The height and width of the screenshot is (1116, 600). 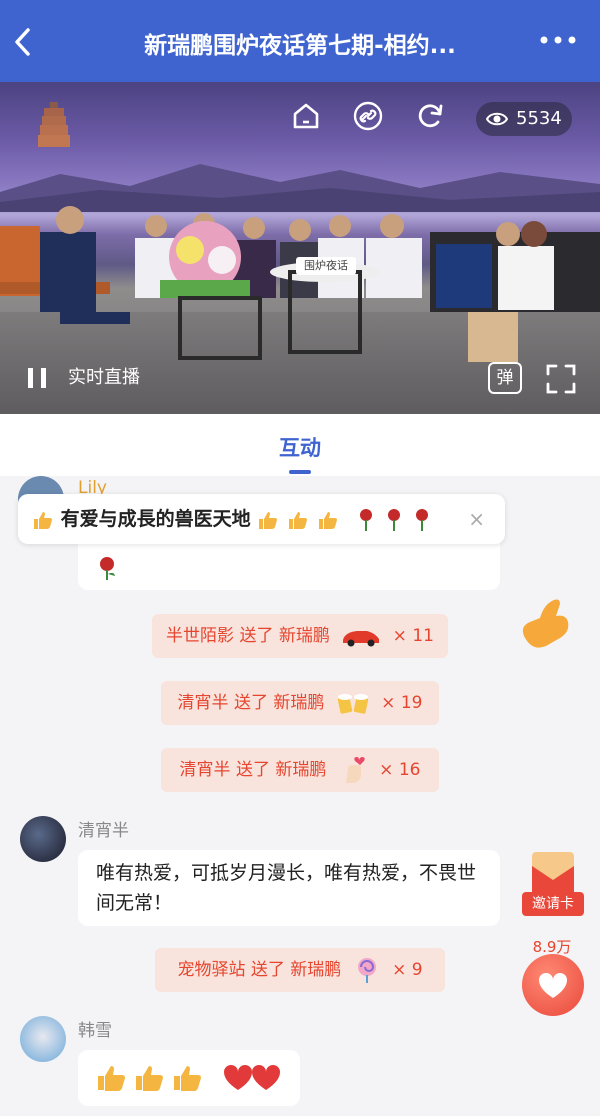 I want to click on gift-notice: 清宵半 送了 新瑞鹏 × 19, so click(x=300, y=703).